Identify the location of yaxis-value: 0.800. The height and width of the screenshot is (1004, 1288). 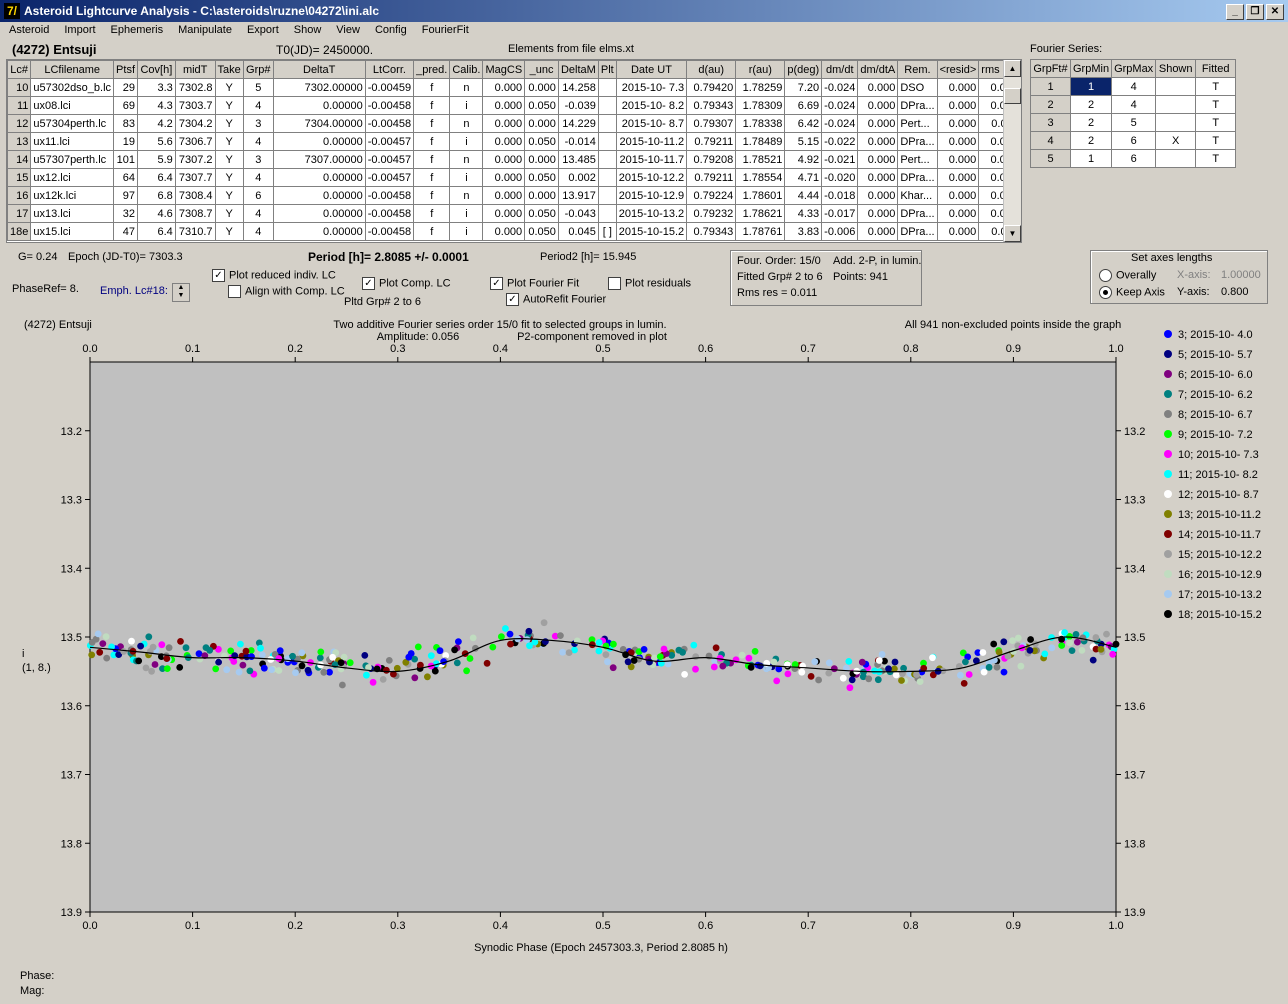
(1235, 292).